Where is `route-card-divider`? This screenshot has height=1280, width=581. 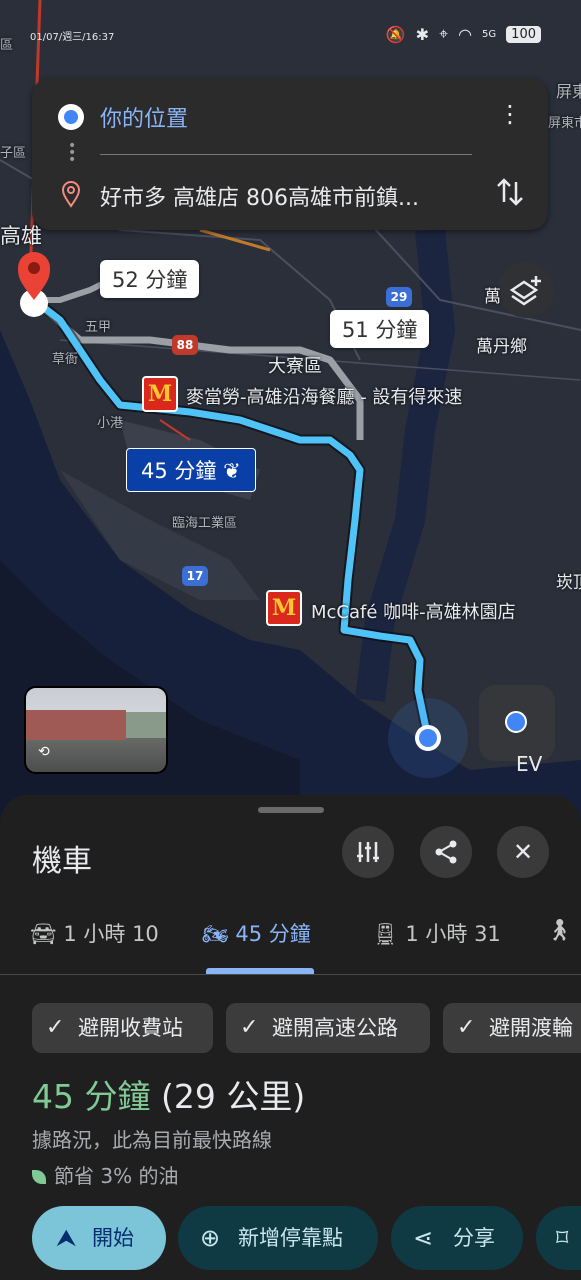 route-card-divider is located at coordinates (286, 154).